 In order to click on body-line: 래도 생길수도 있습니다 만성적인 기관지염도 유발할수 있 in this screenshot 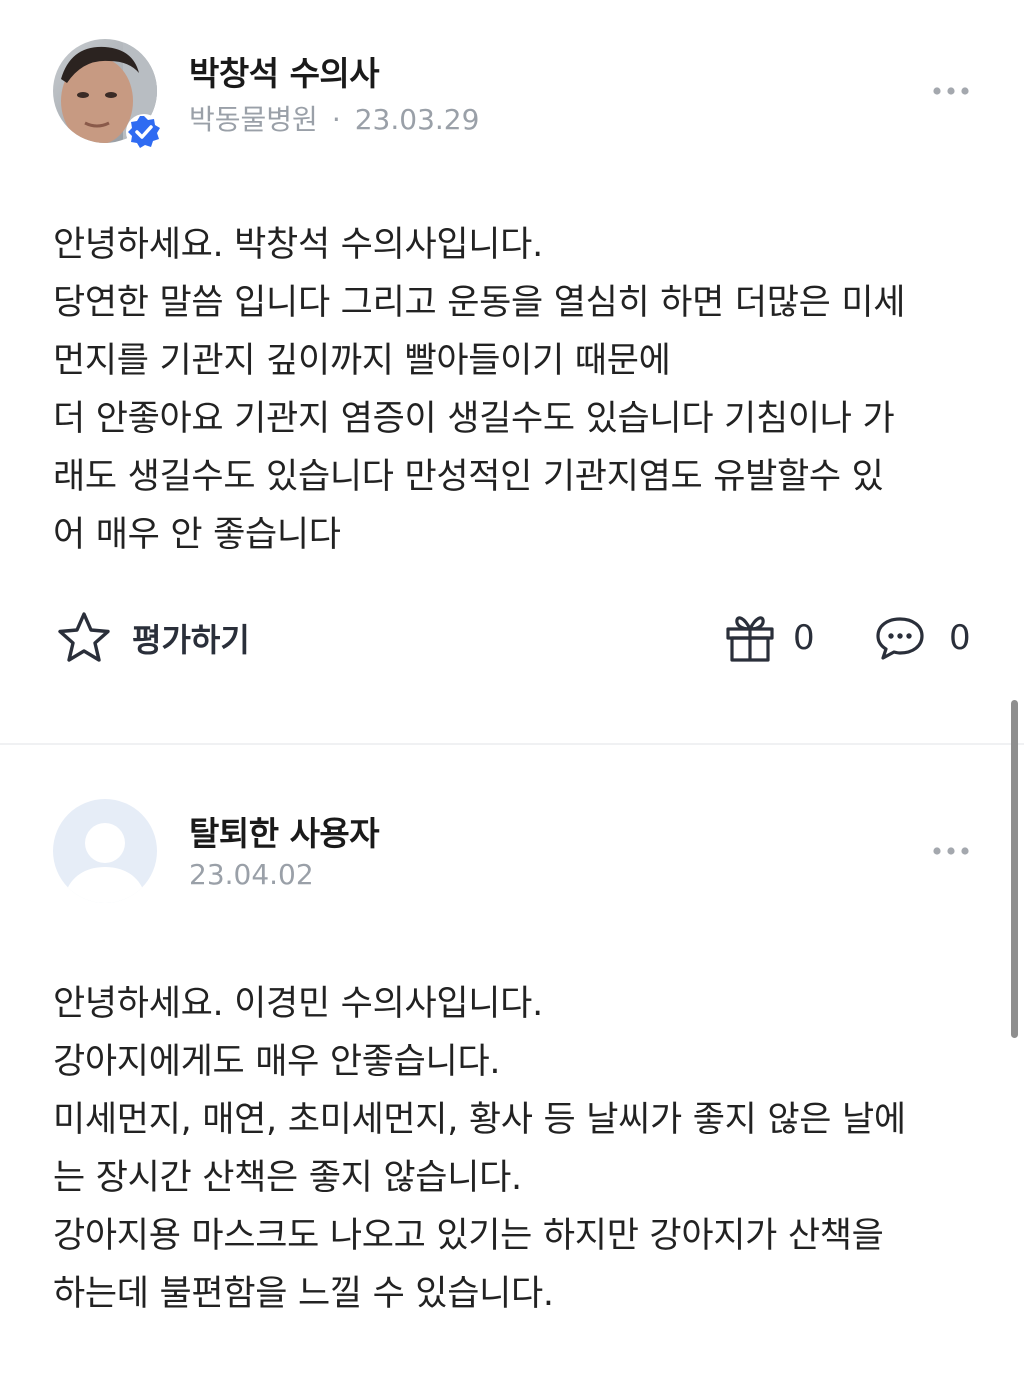, I will do `click(468, 477)`.